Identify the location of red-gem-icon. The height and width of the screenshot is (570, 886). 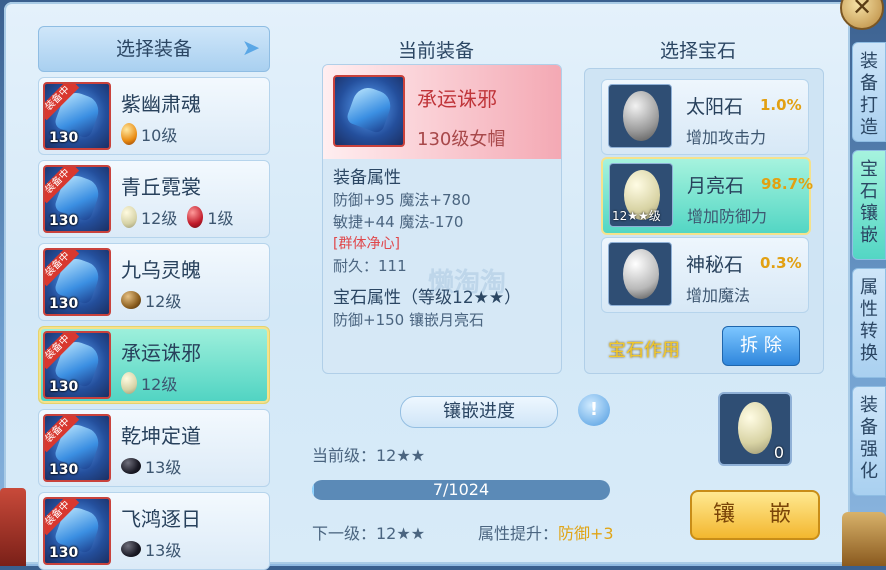
(195, 217).